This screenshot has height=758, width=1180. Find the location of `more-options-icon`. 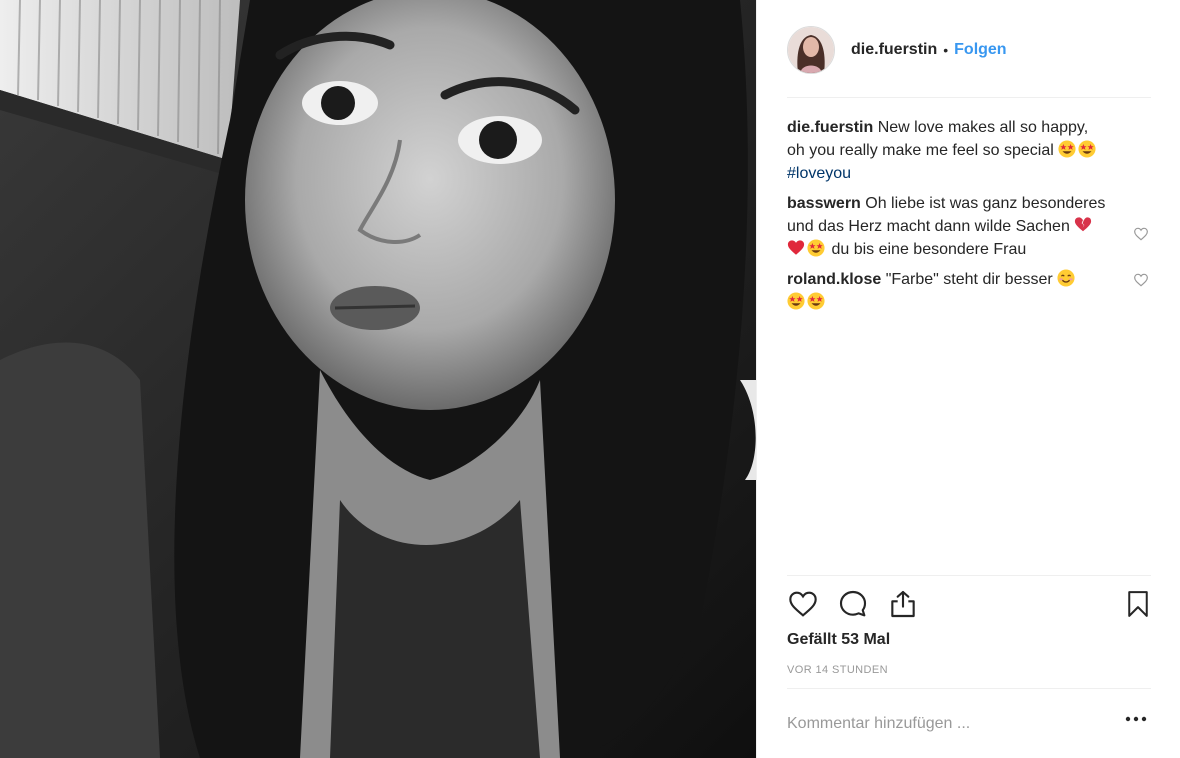

more-options-icon is located at coordinates (1136, 719).